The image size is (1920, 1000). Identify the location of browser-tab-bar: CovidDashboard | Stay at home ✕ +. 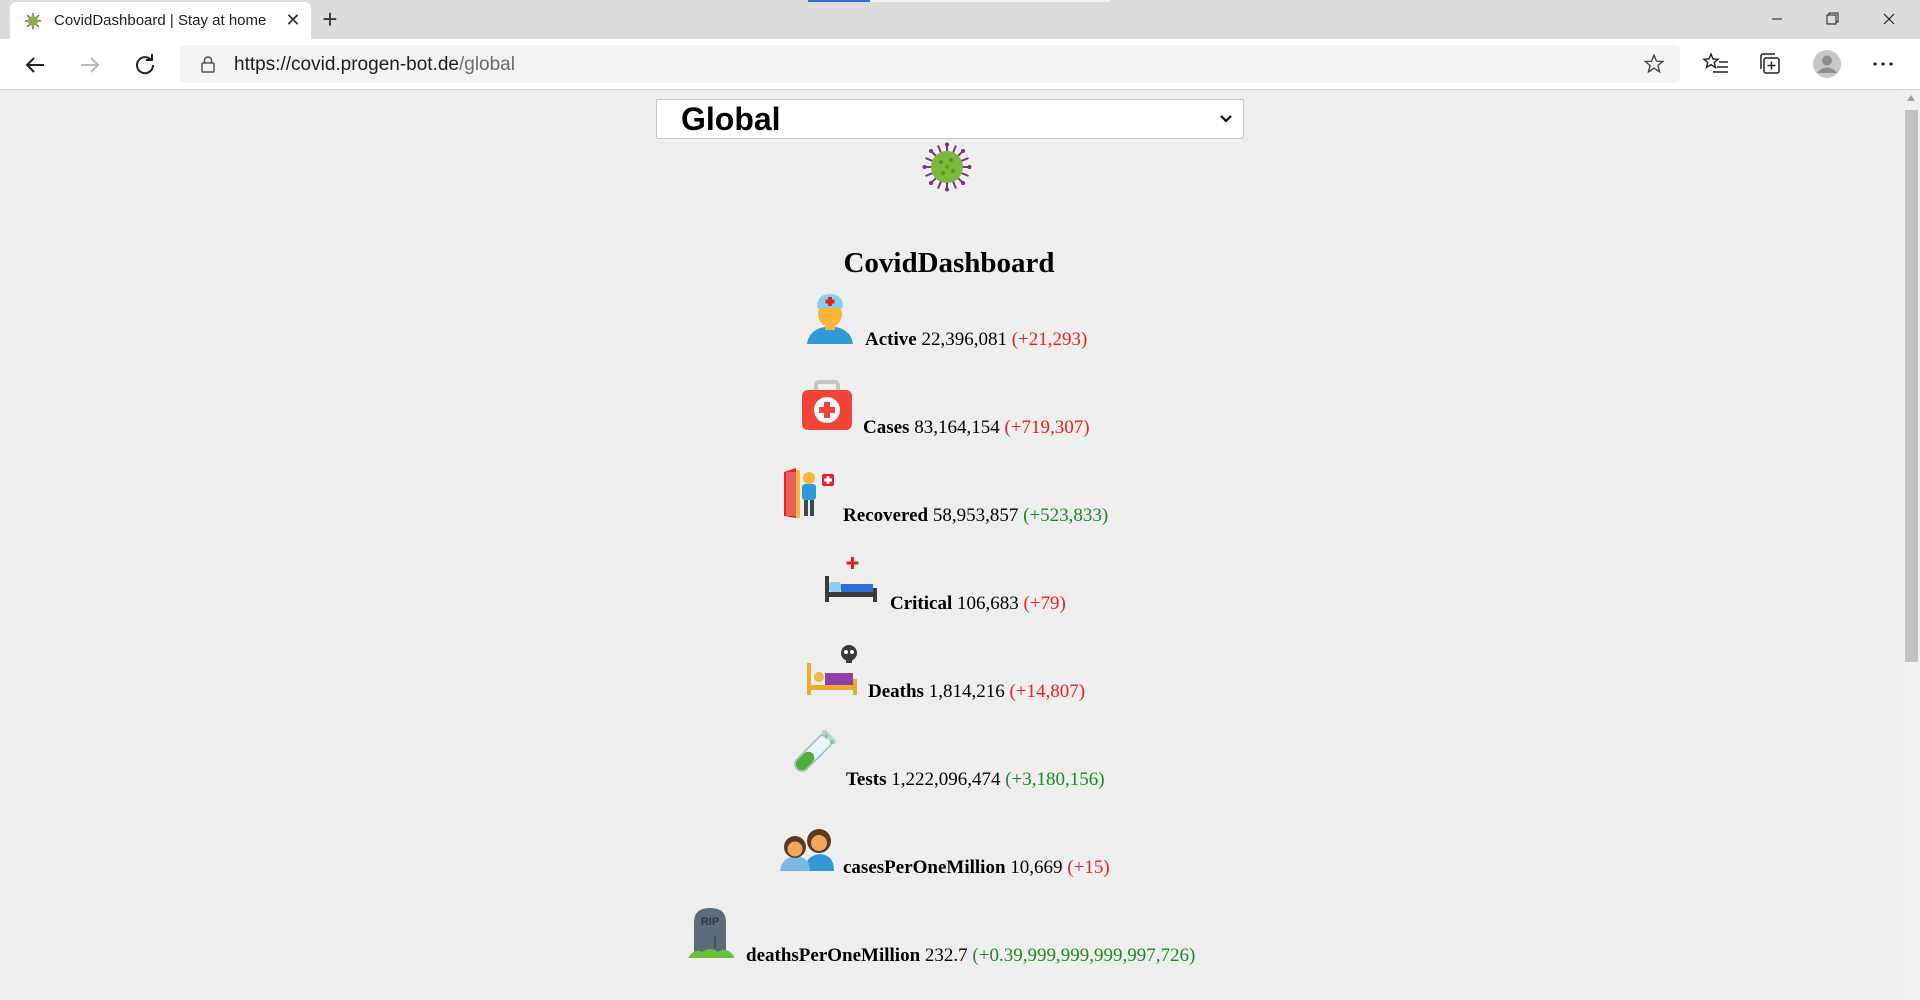
(960, 19).